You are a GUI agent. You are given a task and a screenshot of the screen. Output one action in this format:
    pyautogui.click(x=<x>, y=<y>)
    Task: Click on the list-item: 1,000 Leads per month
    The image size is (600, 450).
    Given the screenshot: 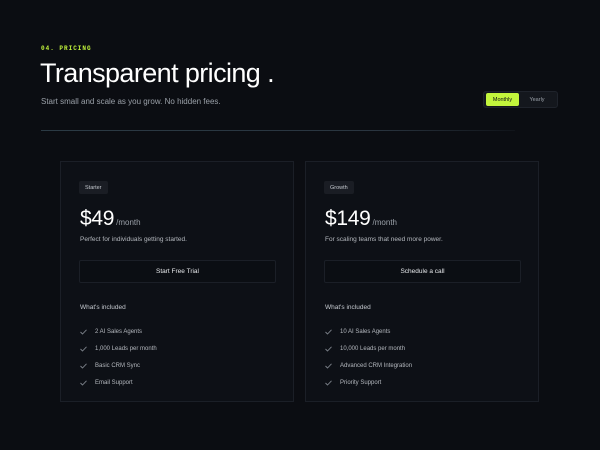 What is the action you would take?
    pyautogui.click(x=118, y=348)
    